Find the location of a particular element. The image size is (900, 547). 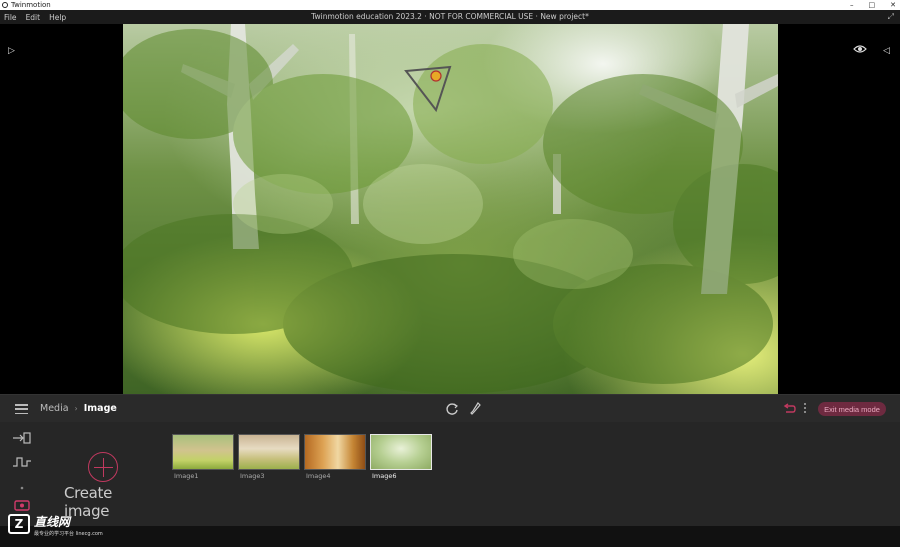

menu-edit: Edit is located at coordinates (33, 17).